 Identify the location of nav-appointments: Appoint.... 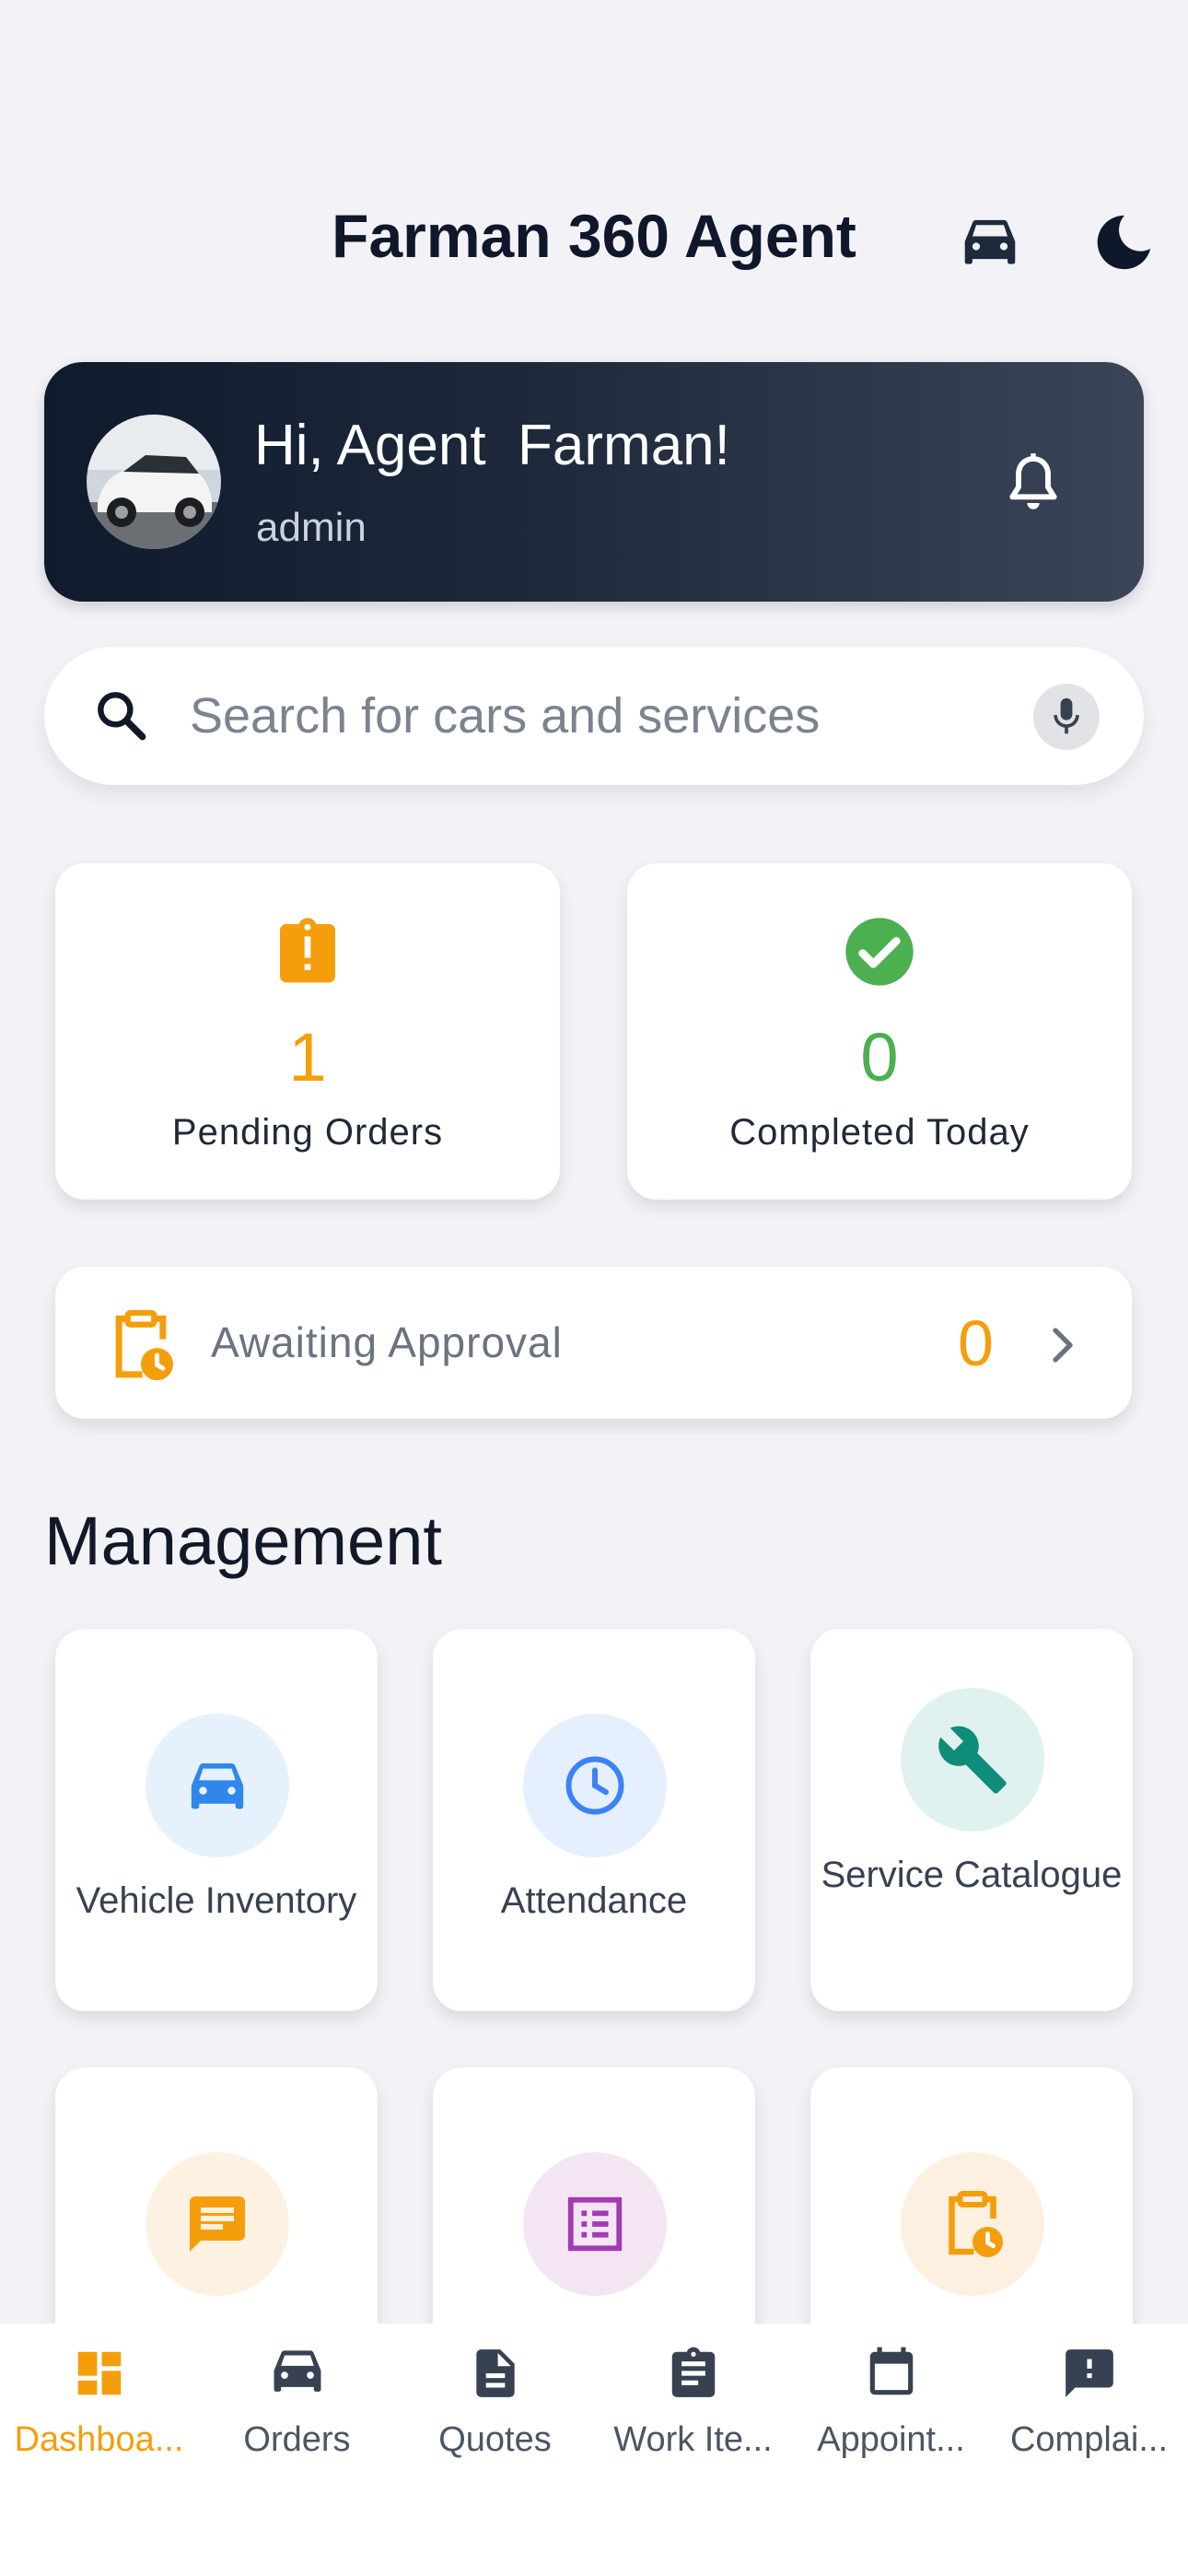
(891, 2409).